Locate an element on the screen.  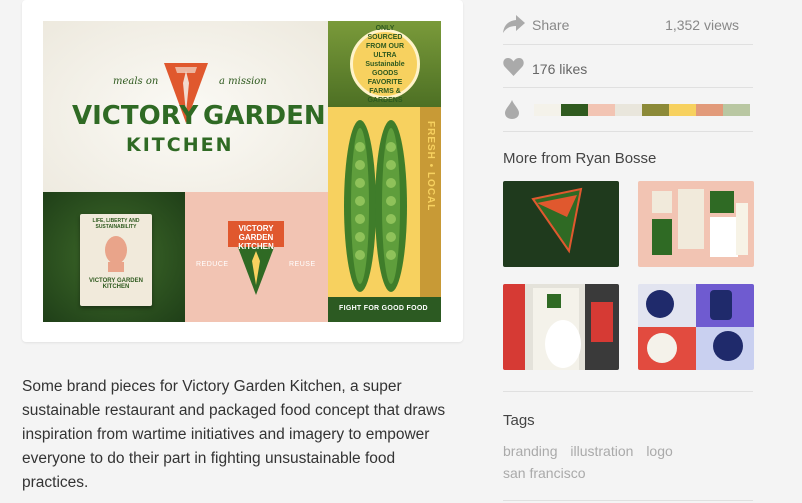
thumb-patches-art is located at coordinates (696, 327).